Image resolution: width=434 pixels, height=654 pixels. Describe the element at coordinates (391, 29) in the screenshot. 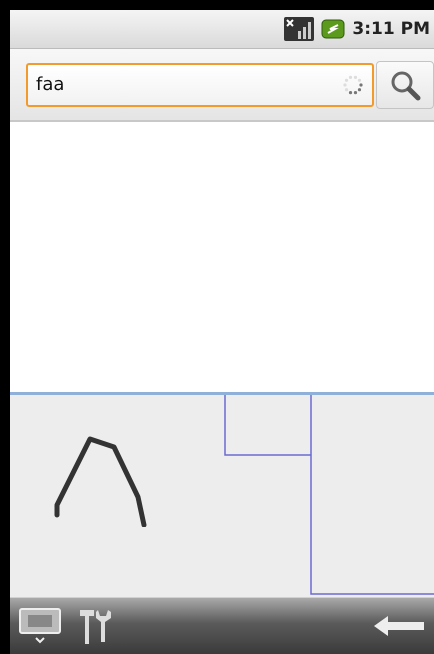

I see `status-time: 3:11 PM` at that location.